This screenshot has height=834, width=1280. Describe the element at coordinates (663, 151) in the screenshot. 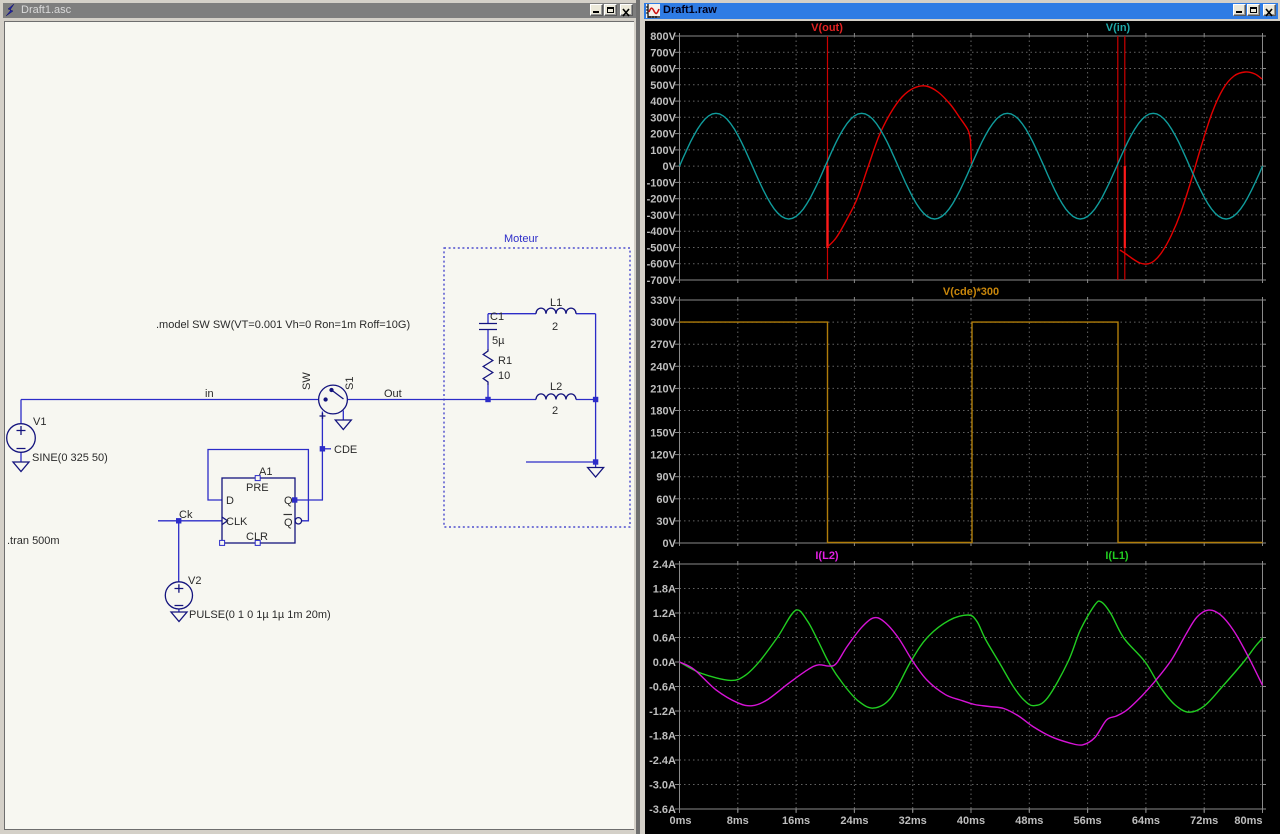

I see `svg-text: 100V` at that location.